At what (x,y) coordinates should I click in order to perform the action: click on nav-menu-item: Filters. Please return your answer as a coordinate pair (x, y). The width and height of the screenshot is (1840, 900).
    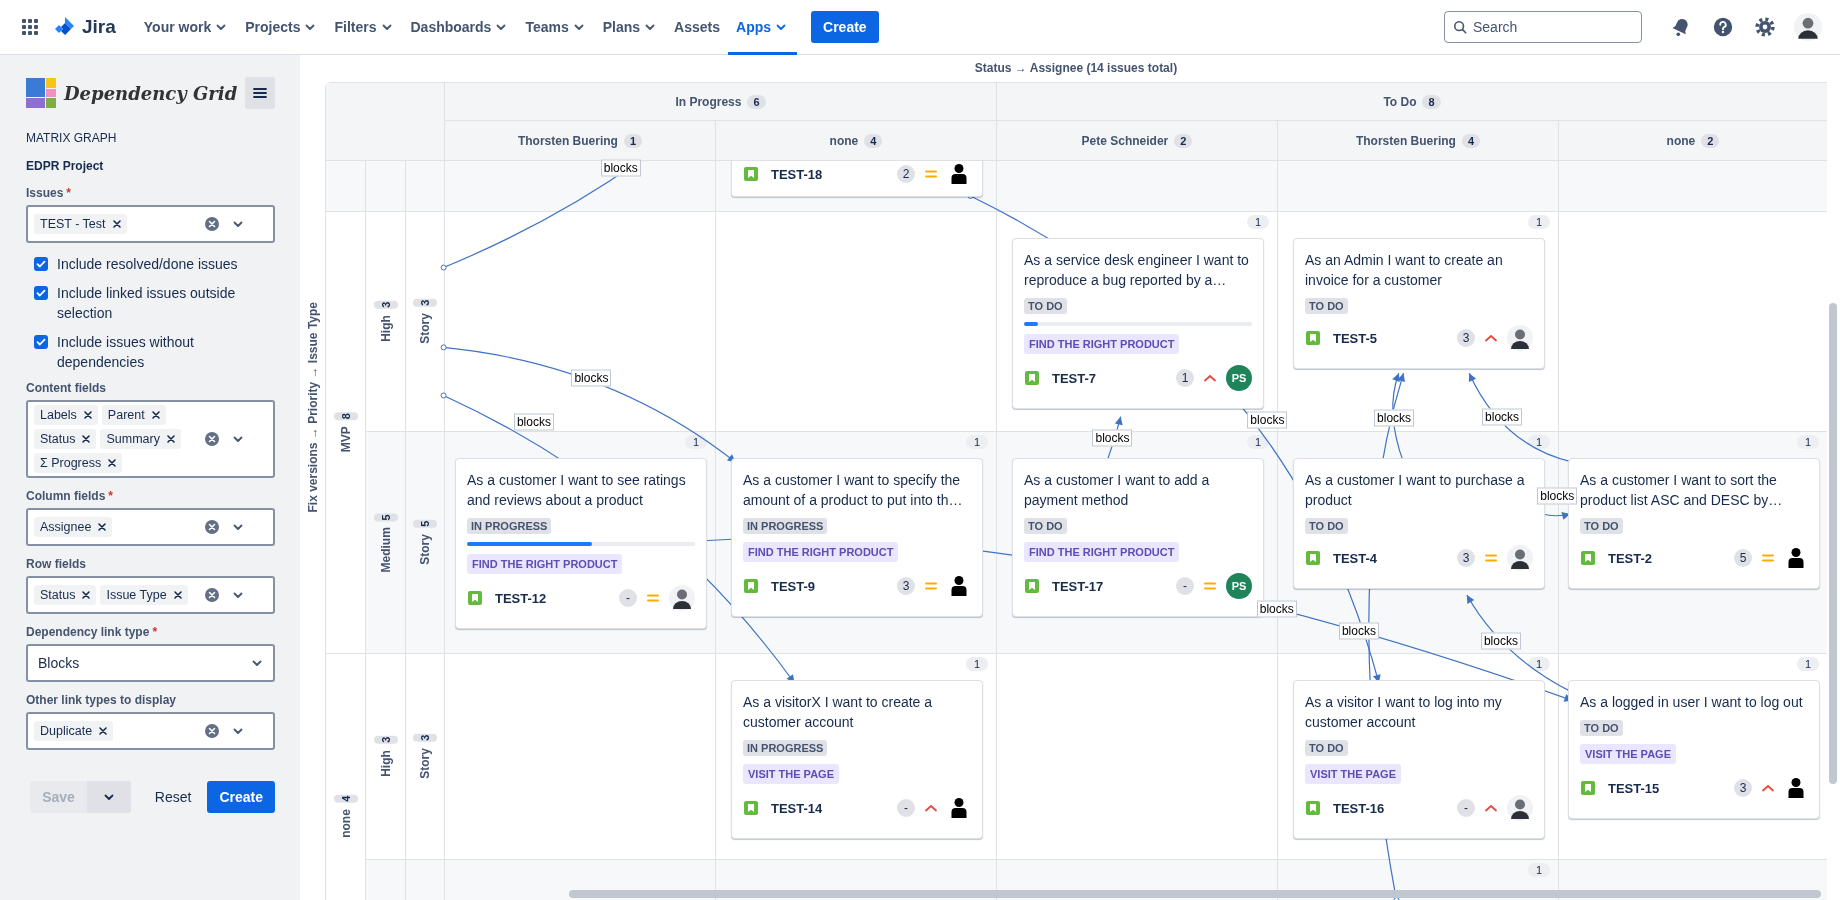
    Looking at the image, I should click on (364, 27).